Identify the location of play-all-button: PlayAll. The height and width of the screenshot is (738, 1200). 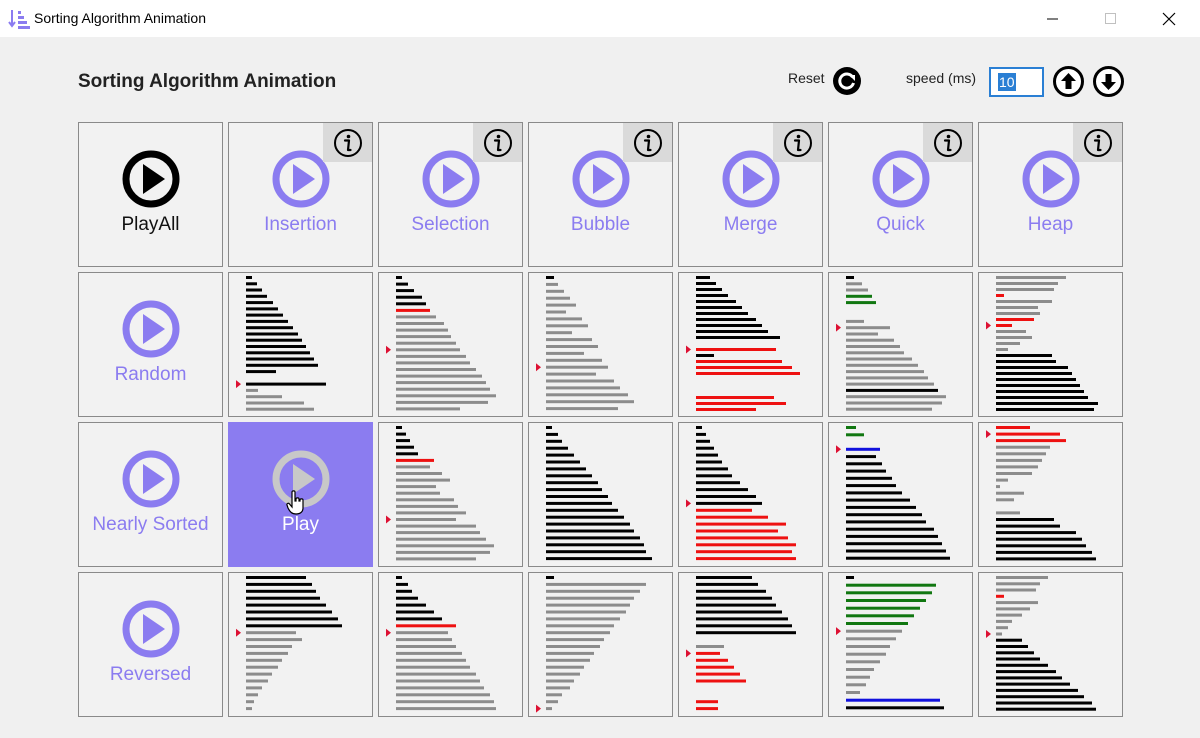
(150, 194).